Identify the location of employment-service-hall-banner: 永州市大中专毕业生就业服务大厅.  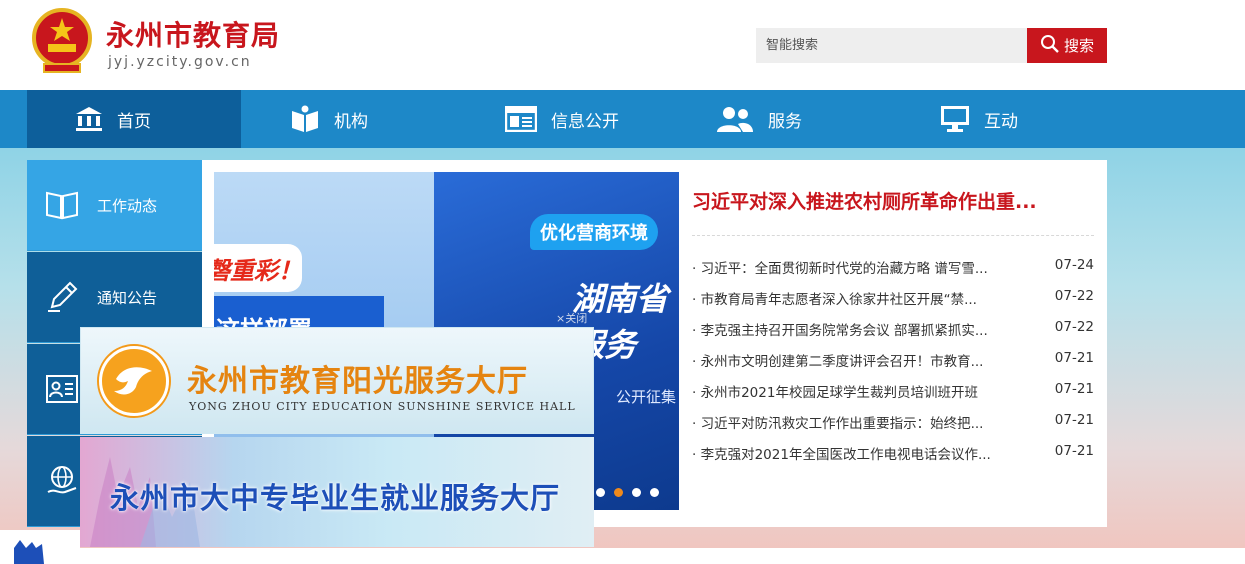
(337, 492).